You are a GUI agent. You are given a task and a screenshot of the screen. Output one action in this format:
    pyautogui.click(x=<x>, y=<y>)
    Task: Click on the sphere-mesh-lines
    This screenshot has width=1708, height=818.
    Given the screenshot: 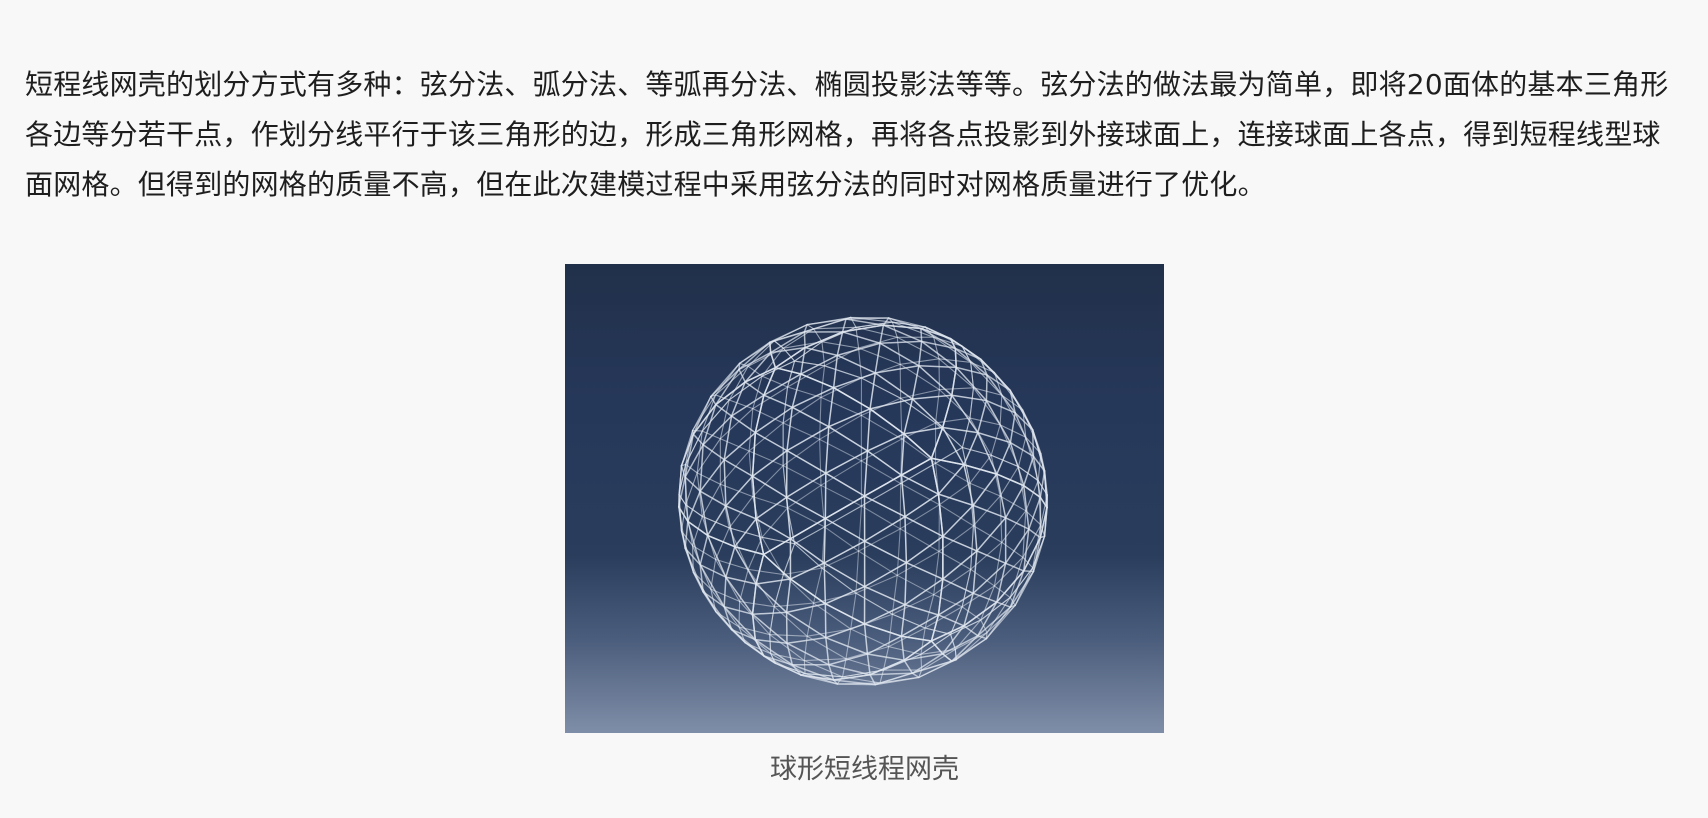 What is the action you would take?
    pyautogui.click(x=863, y=501)
    